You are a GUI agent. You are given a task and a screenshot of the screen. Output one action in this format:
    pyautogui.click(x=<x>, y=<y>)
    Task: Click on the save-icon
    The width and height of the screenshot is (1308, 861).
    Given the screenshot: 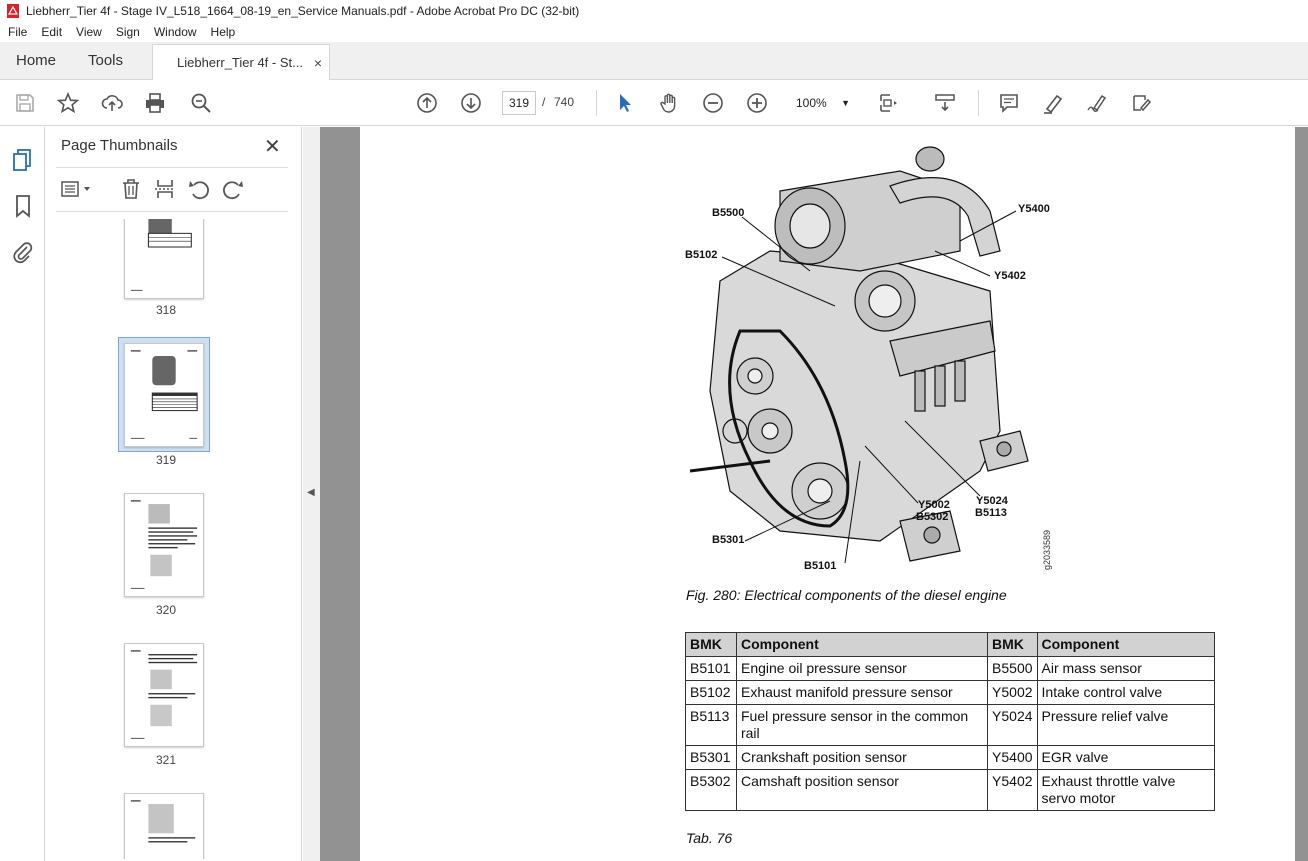 What is the action you would take?
    pyautogui.click(x=25, y=103)
    